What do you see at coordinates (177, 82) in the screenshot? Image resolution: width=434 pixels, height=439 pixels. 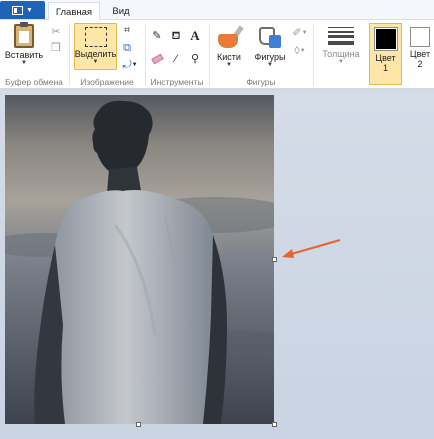 I see `tools-group-label: Инструменты` at bounding box center [177, 82].